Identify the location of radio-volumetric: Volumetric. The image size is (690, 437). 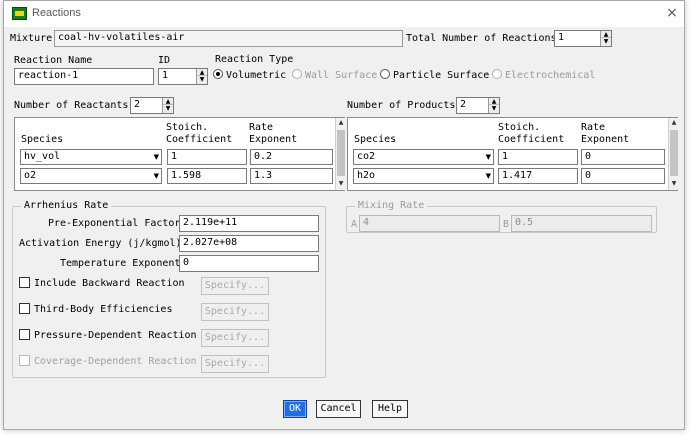
(249, 75).